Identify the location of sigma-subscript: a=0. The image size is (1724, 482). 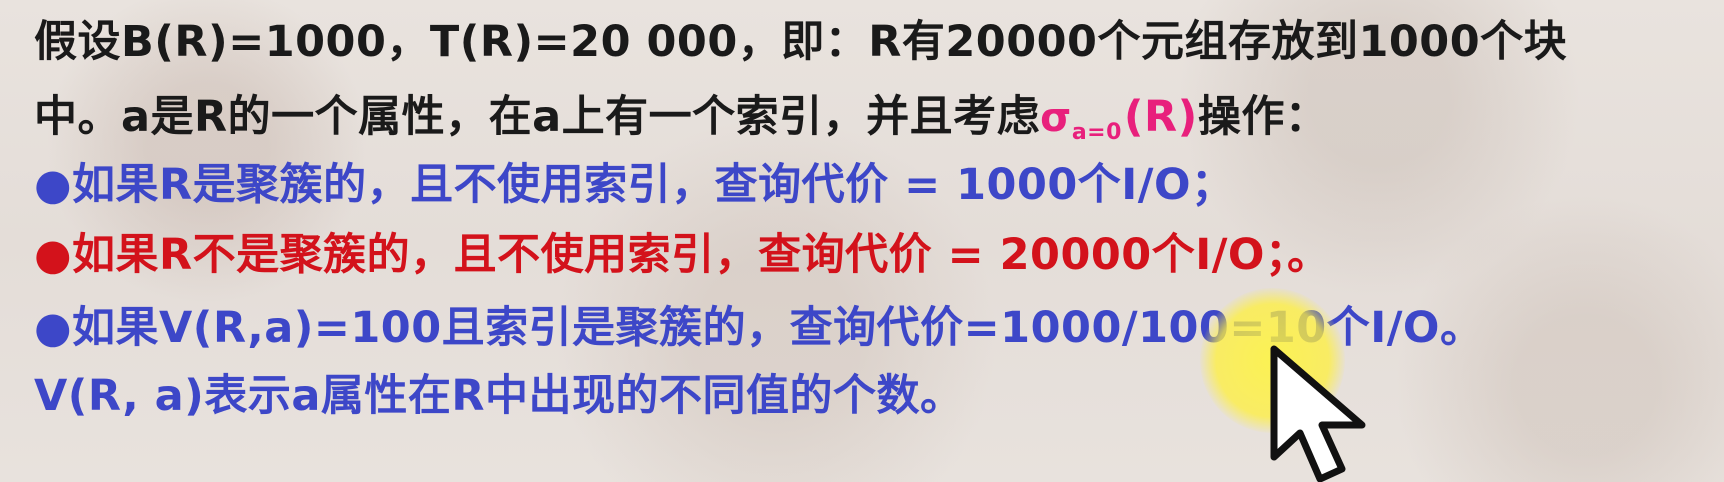
(1096, 132).